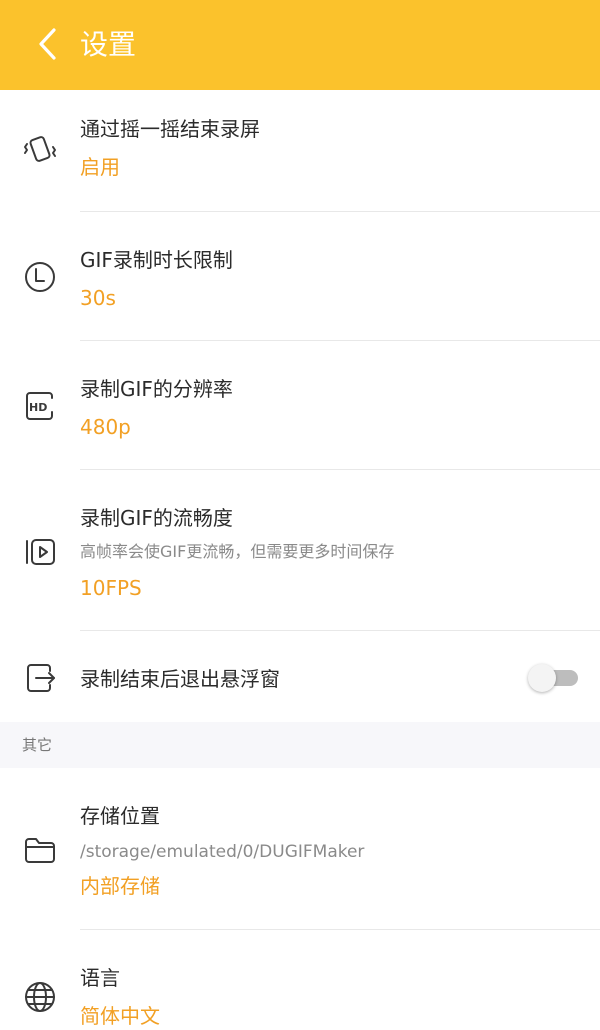 Image resolution: width=600 pixels, height=1030 pixels. What do you see at coordinates (156, 389) in the screenshot?
I see `setting-label: 录制GIF的分辨率` at bounding box center [156, 389].